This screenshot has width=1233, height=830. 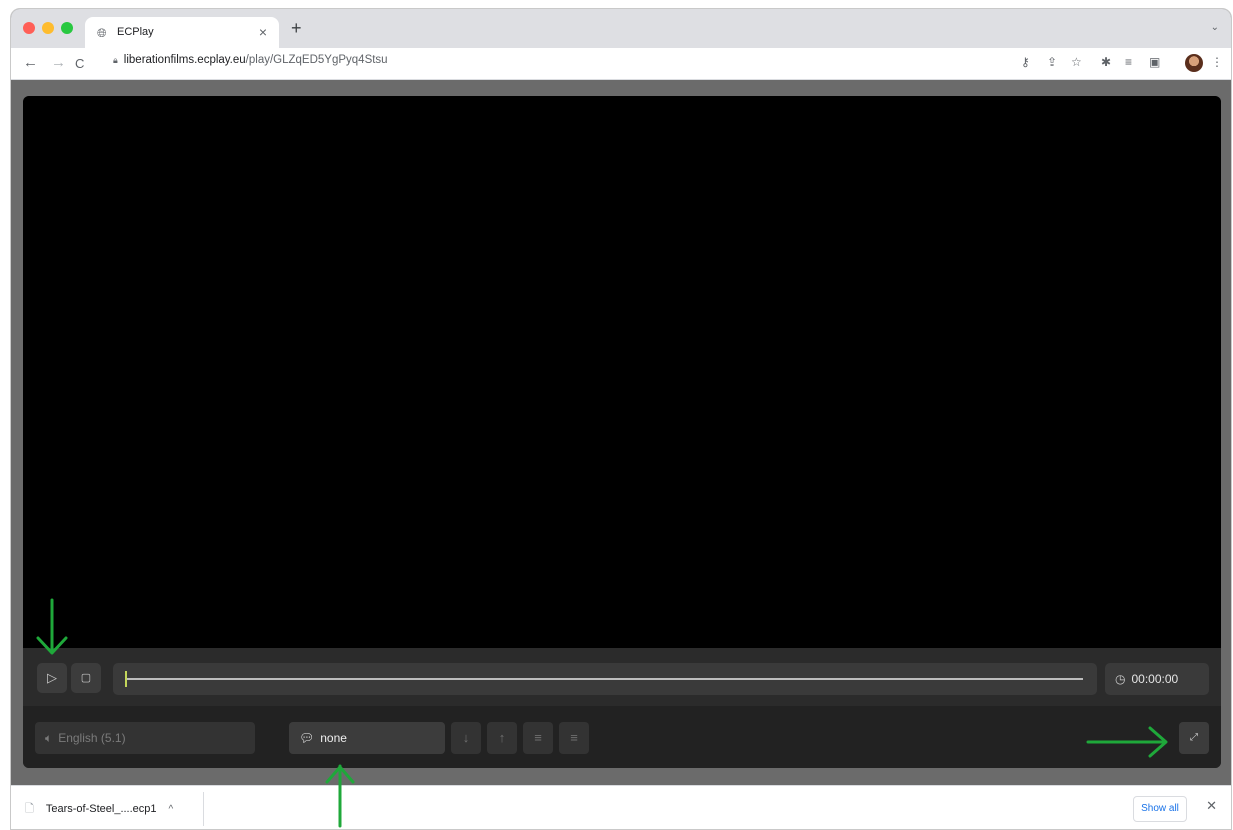 What do you see at coordinates (58, 62) in the screenshot?
I see `forward-button: →` at bounding box center [58, 62].